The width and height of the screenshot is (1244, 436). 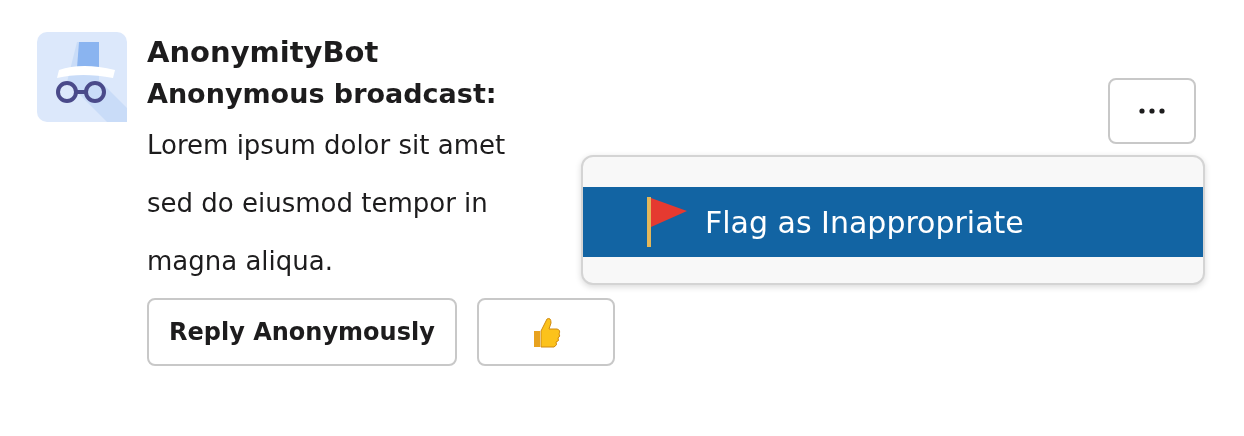 I want to click on sender-name: AnonymityBot, so click(x=263, y=52).